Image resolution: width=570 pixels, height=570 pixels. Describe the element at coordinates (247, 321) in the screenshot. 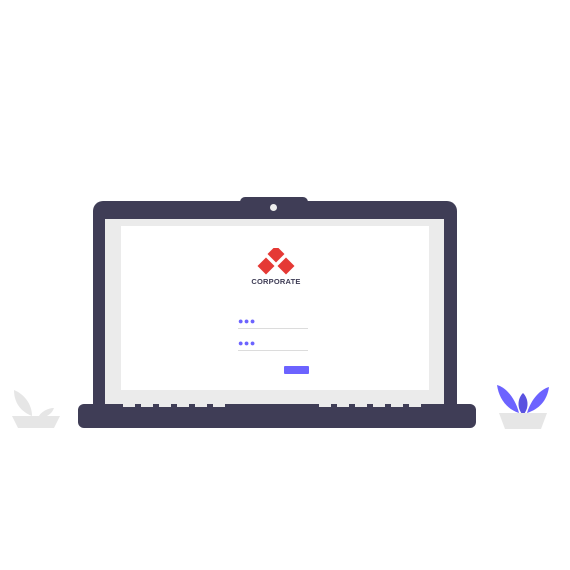

I see `username-value: ●●●` at that location.